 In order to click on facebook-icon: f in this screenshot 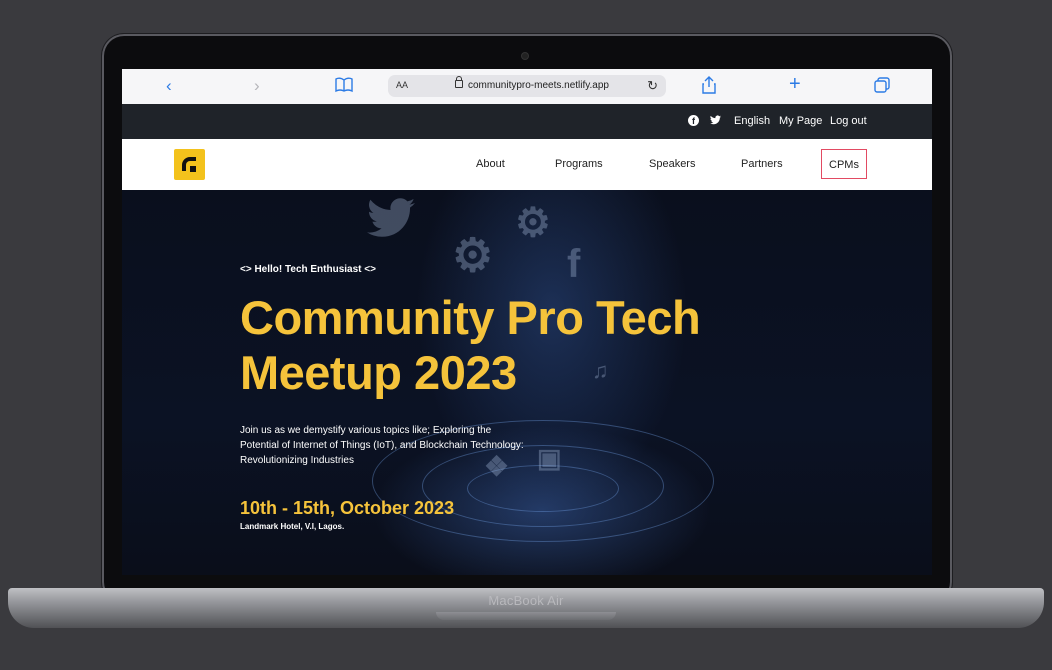, I will do `click(693, 120)`.